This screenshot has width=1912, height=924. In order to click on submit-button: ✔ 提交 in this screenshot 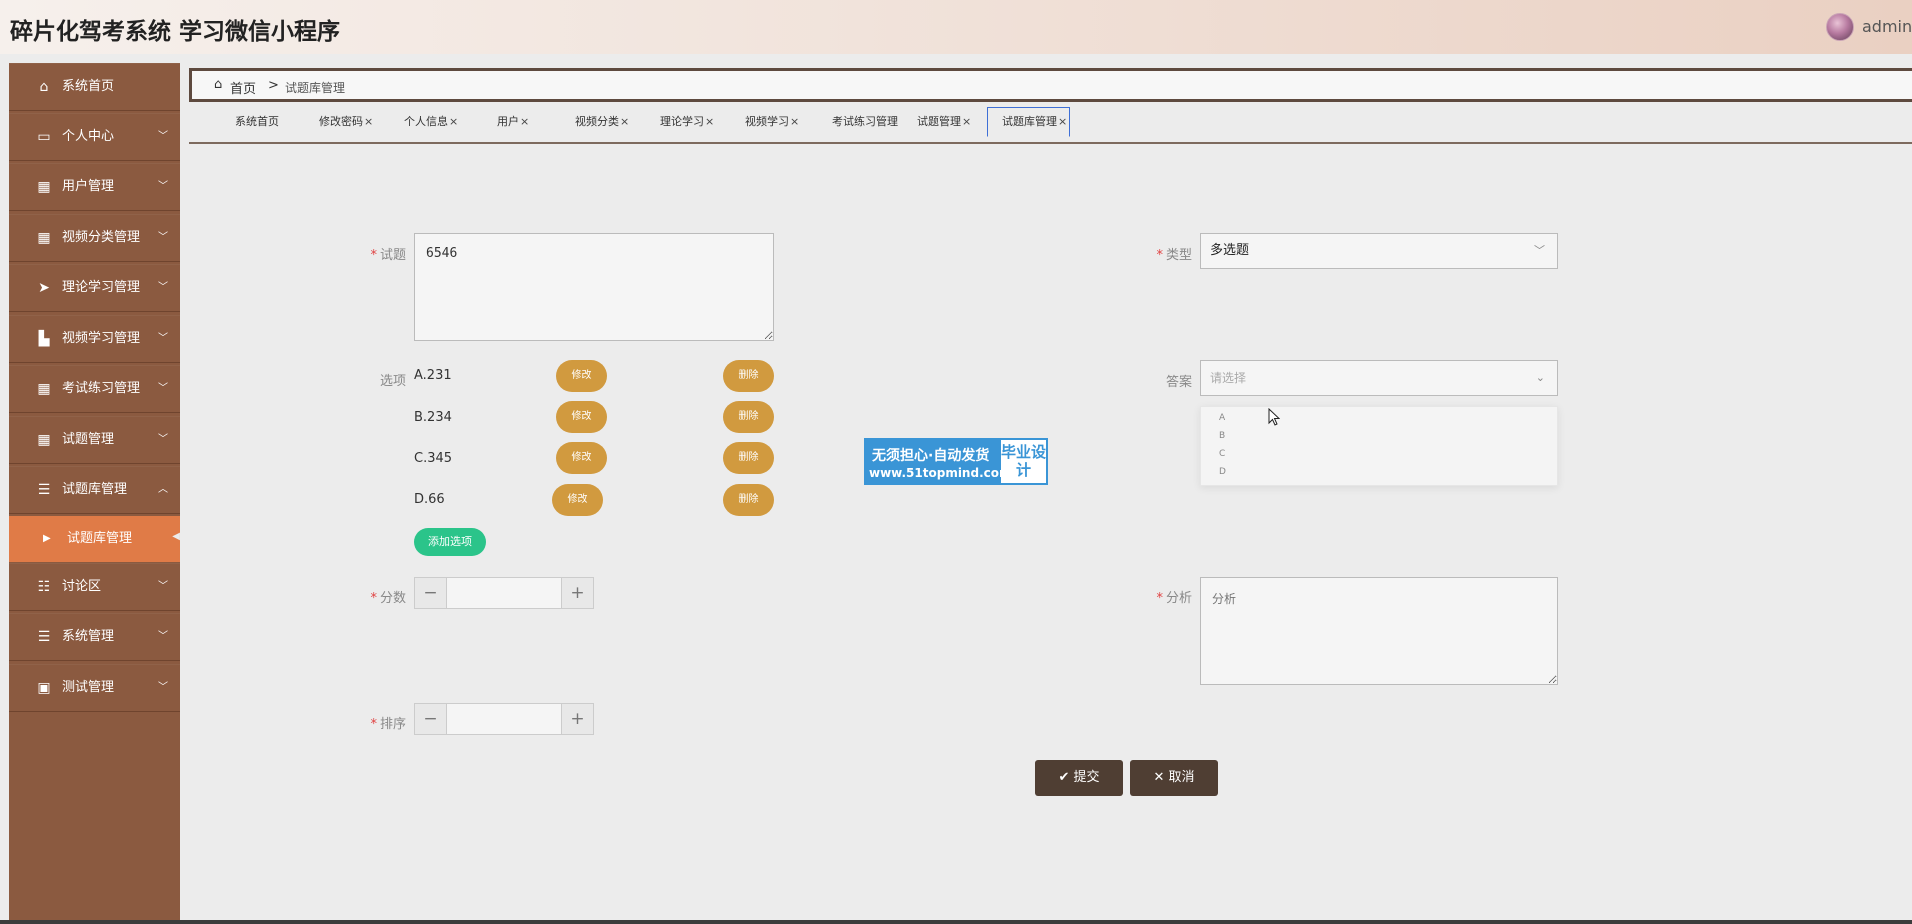, I will do `click(1079, 778)`.